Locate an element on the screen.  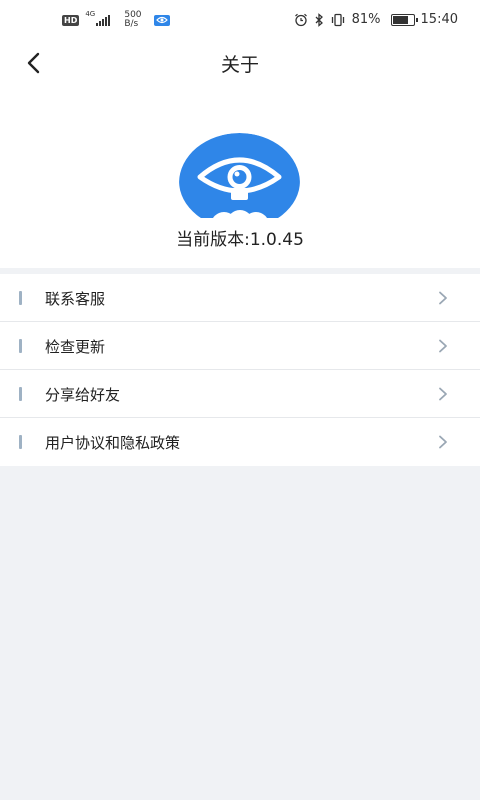
status-bar: HD 4G 500 B/s 81% 15:40 is located at coordinates (240, 20).